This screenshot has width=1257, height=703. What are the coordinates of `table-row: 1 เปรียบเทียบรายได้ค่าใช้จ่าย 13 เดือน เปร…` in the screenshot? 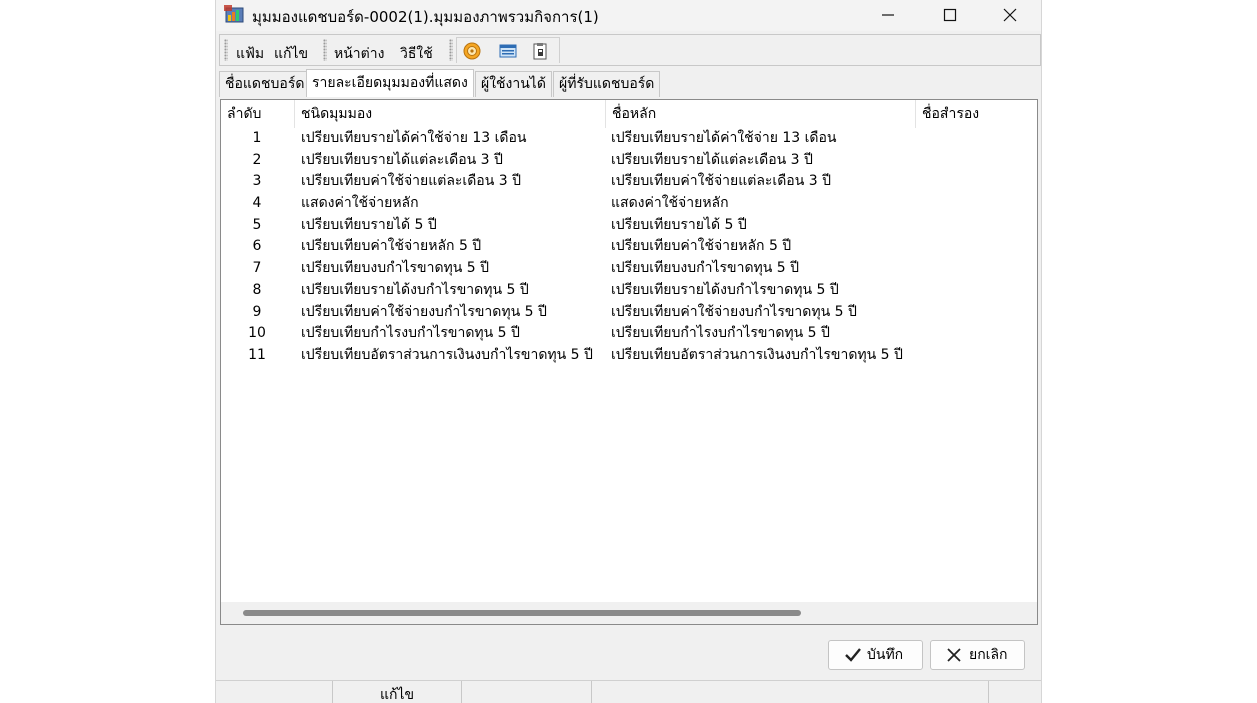 It's located at (629, 139).